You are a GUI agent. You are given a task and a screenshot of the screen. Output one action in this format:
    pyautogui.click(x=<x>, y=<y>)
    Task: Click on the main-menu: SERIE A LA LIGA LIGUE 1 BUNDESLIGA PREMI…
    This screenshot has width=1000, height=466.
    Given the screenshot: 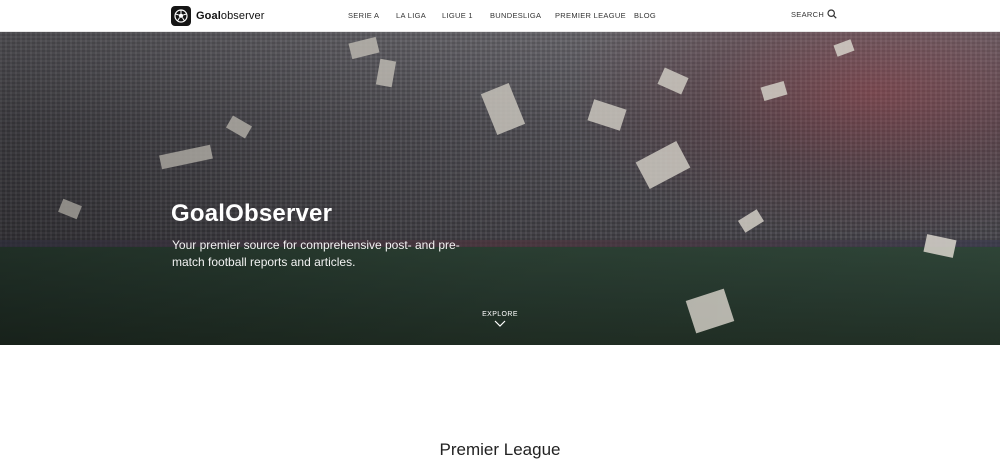 What is the action you would take?
    pyautogui.click(x=500, y=17)
    